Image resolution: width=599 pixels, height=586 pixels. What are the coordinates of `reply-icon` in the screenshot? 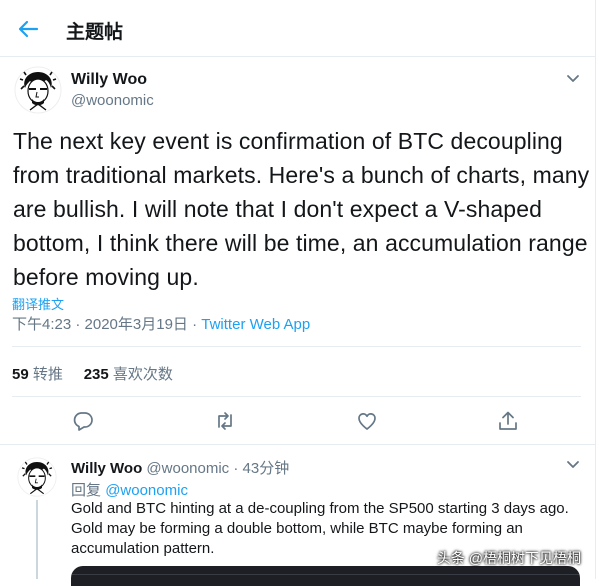 It's located at (83, 421).